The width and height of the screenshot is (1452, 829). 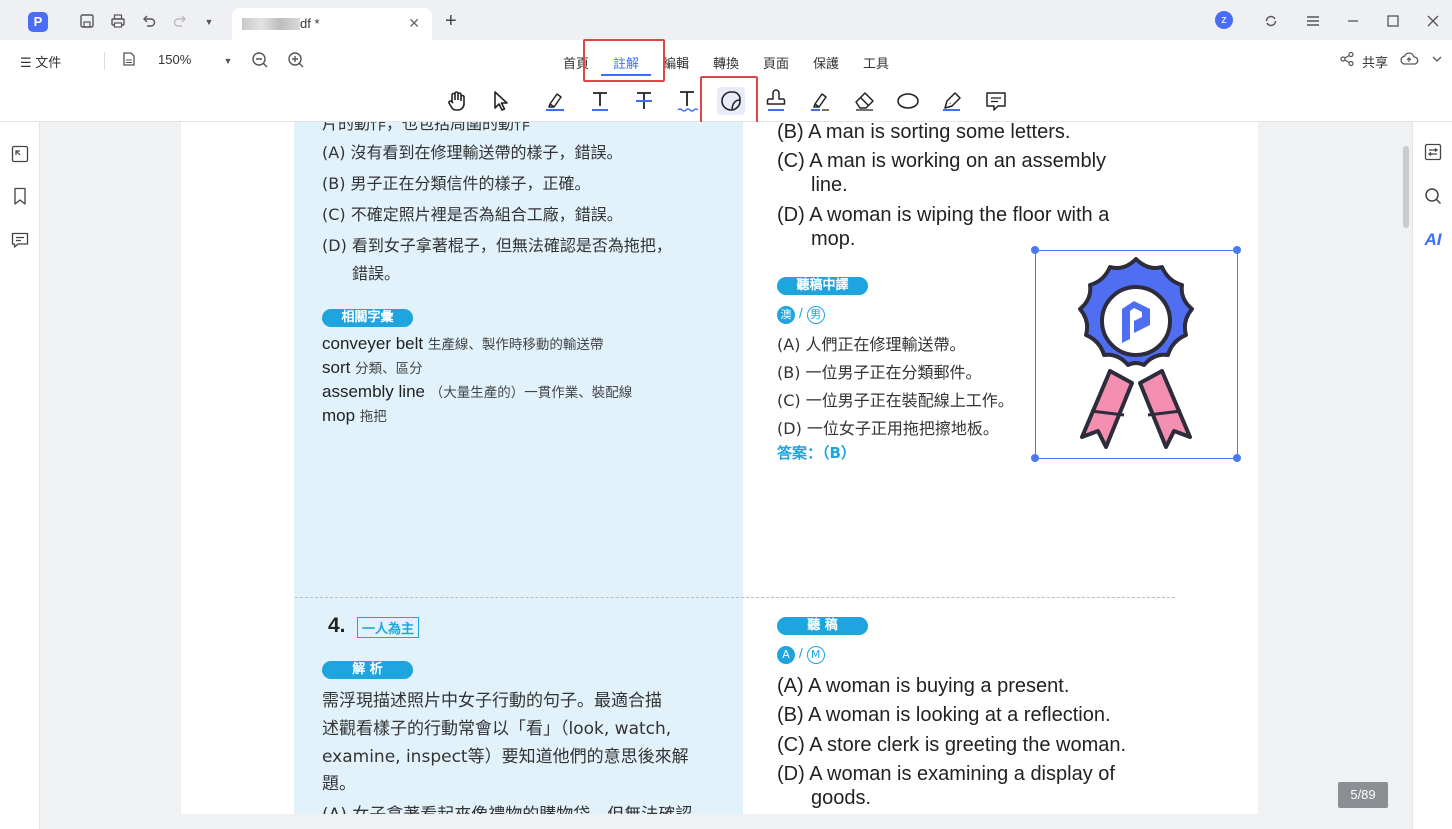 I want to click on menu-icon, so click(x=1313, y=22).